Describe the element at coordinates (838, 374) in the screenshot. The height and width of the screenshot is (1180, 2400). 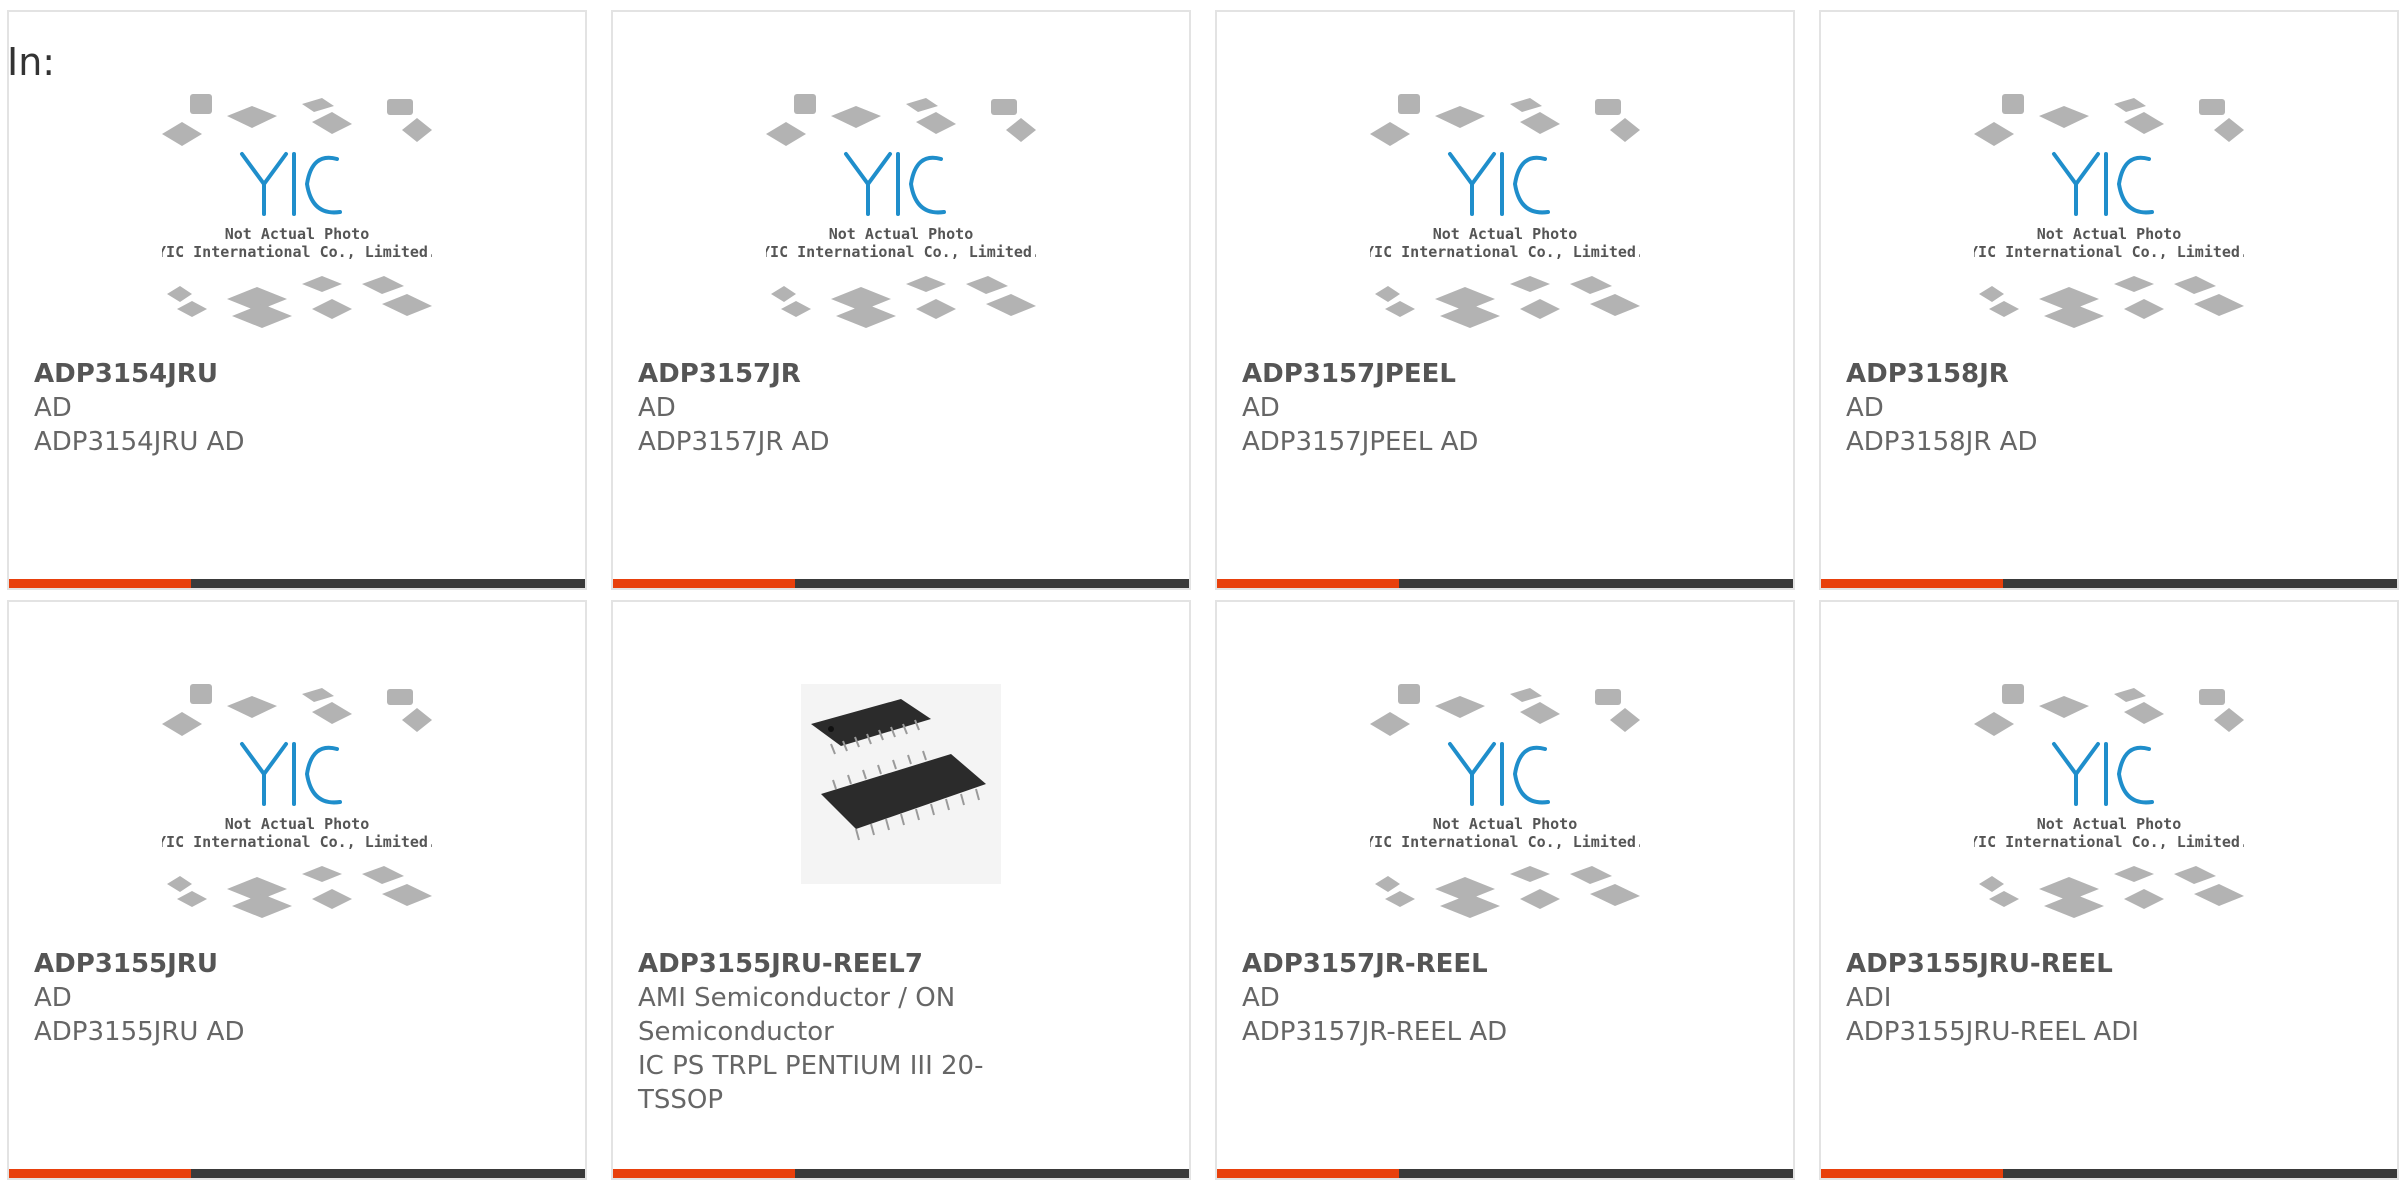
I see `part-number-link: ADP3157JR` at that location.